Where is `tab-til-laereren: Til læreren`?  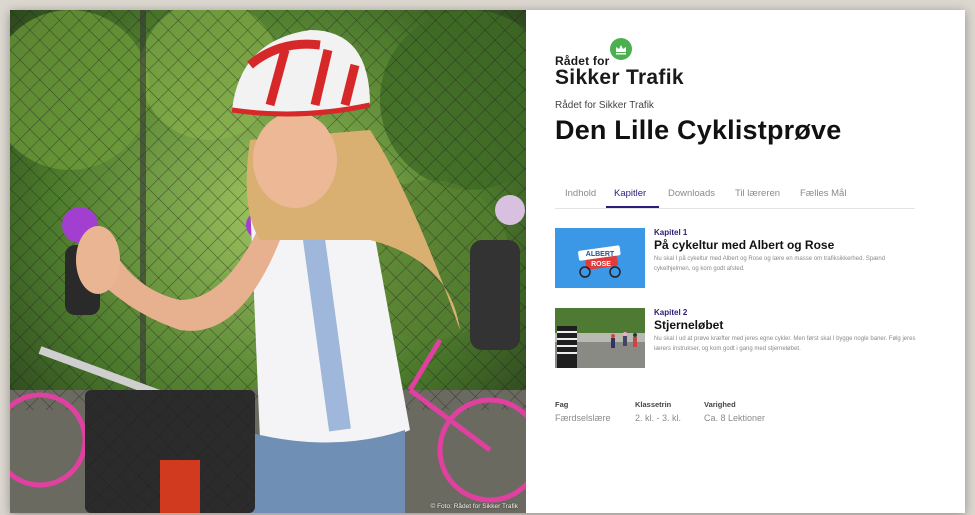 tab-til-laereren: Til læreren is located at coordinates (757, 193).